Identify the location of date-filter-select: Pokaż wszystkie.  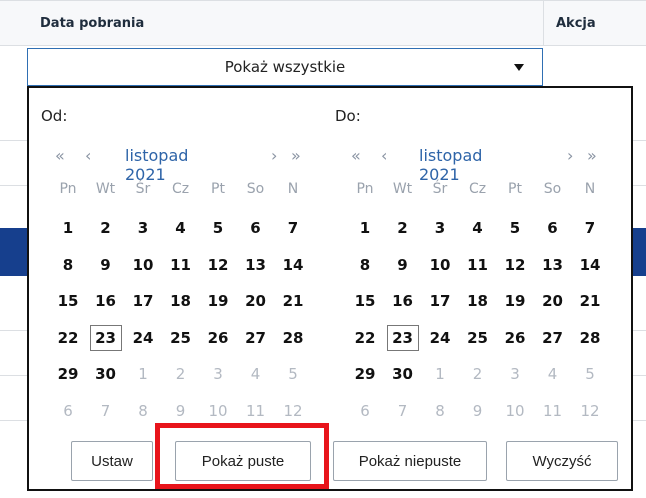
(285, 67).